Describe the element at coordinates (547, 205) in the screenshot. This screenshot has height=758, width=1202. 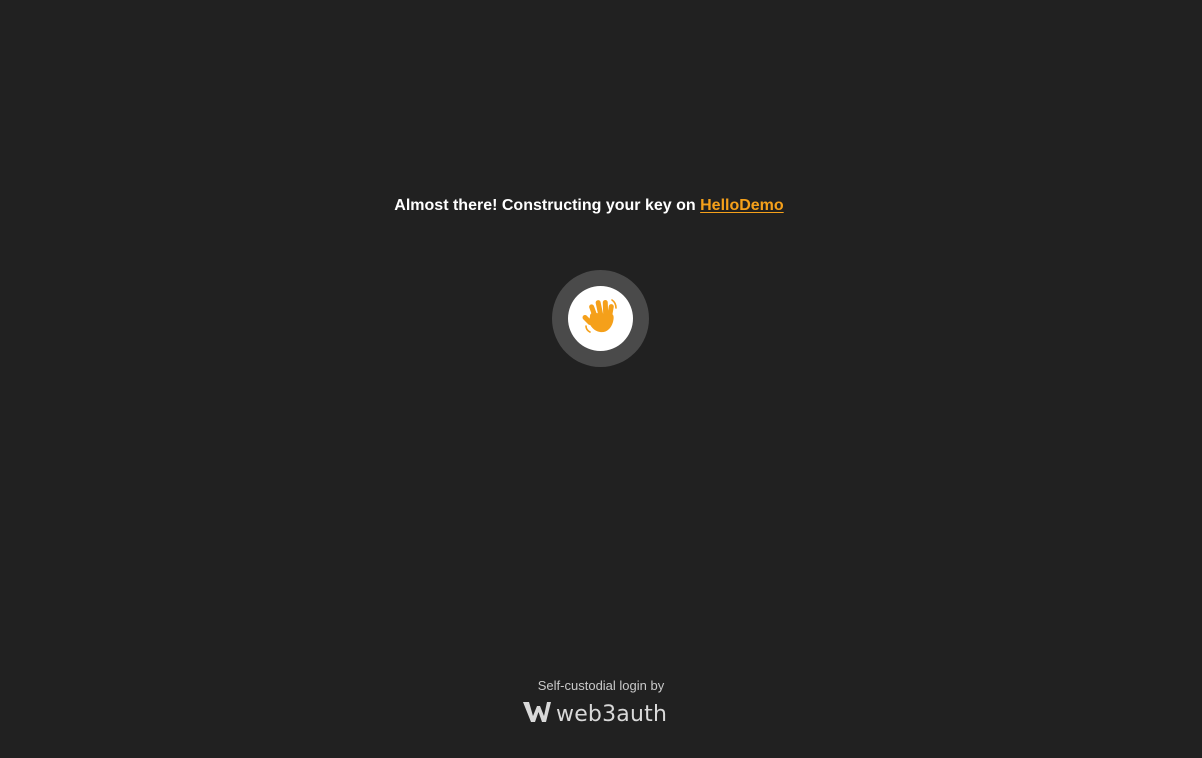
I see `status-text: Almost there! Constructing your key on` at that location.